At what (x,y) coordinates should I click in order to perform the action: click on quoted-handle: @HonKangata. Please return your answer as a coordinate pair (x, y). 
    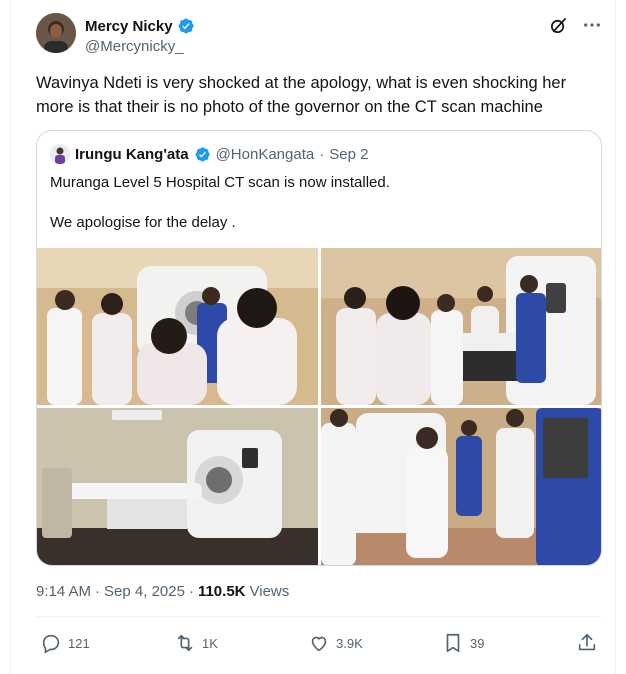
    Looking at the image, I should click on (265, 154).